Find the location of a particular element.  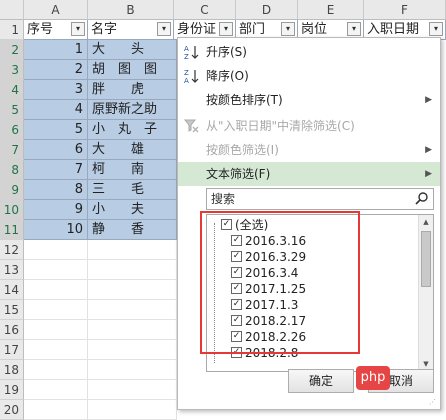

cell-seq: 8 is located at coordinates (56, 190).